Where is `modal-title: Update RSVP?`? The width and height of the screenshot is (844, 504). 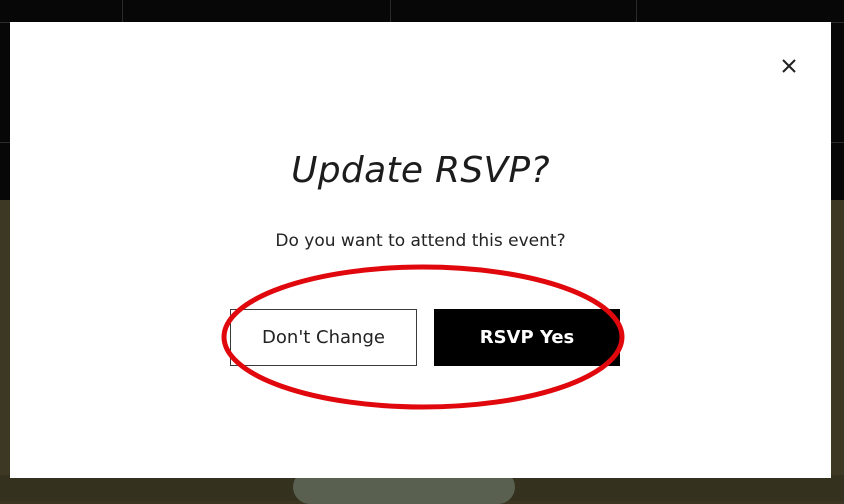 modal-title: Update RSVP? is located at coordinates (420, 170).